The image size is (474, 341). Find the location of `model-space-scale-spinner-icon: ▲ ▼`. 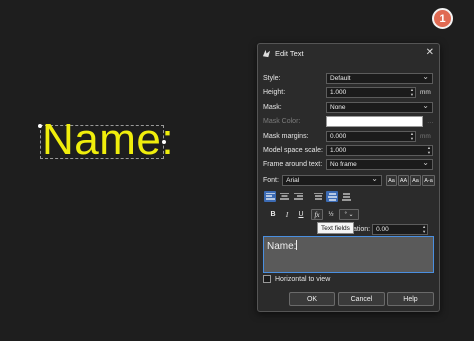

model-space-scale-spinner-icon: ▲ ▼ is located at coordinates (429, 150).